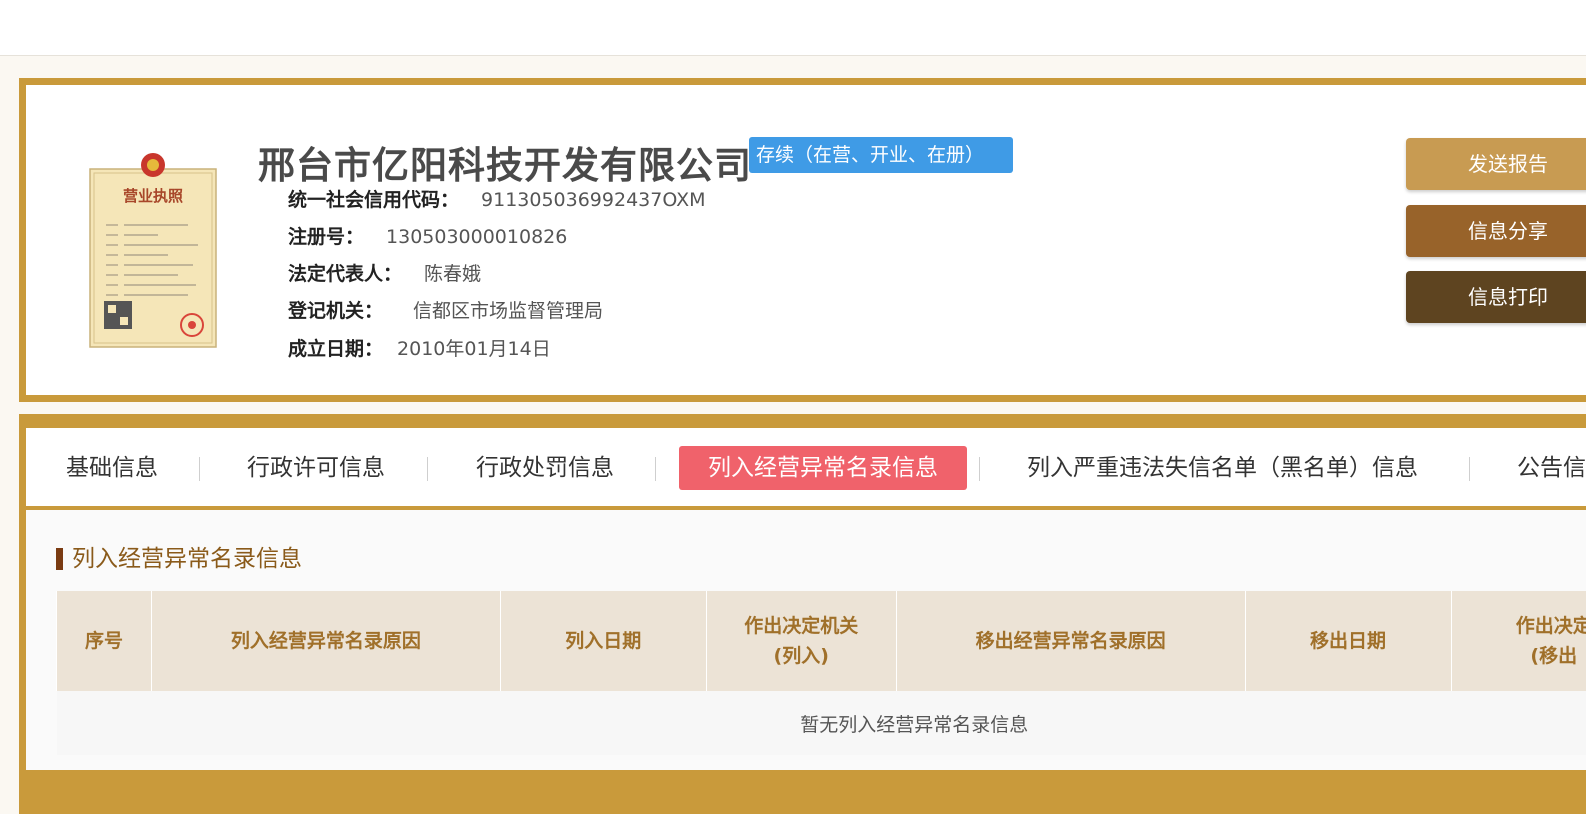 The image size is (1586, 814). What do you see at coordinates (326, 237) in the screenshot?
I see `info-label: 注册号：` at bounding box center [326, 237].